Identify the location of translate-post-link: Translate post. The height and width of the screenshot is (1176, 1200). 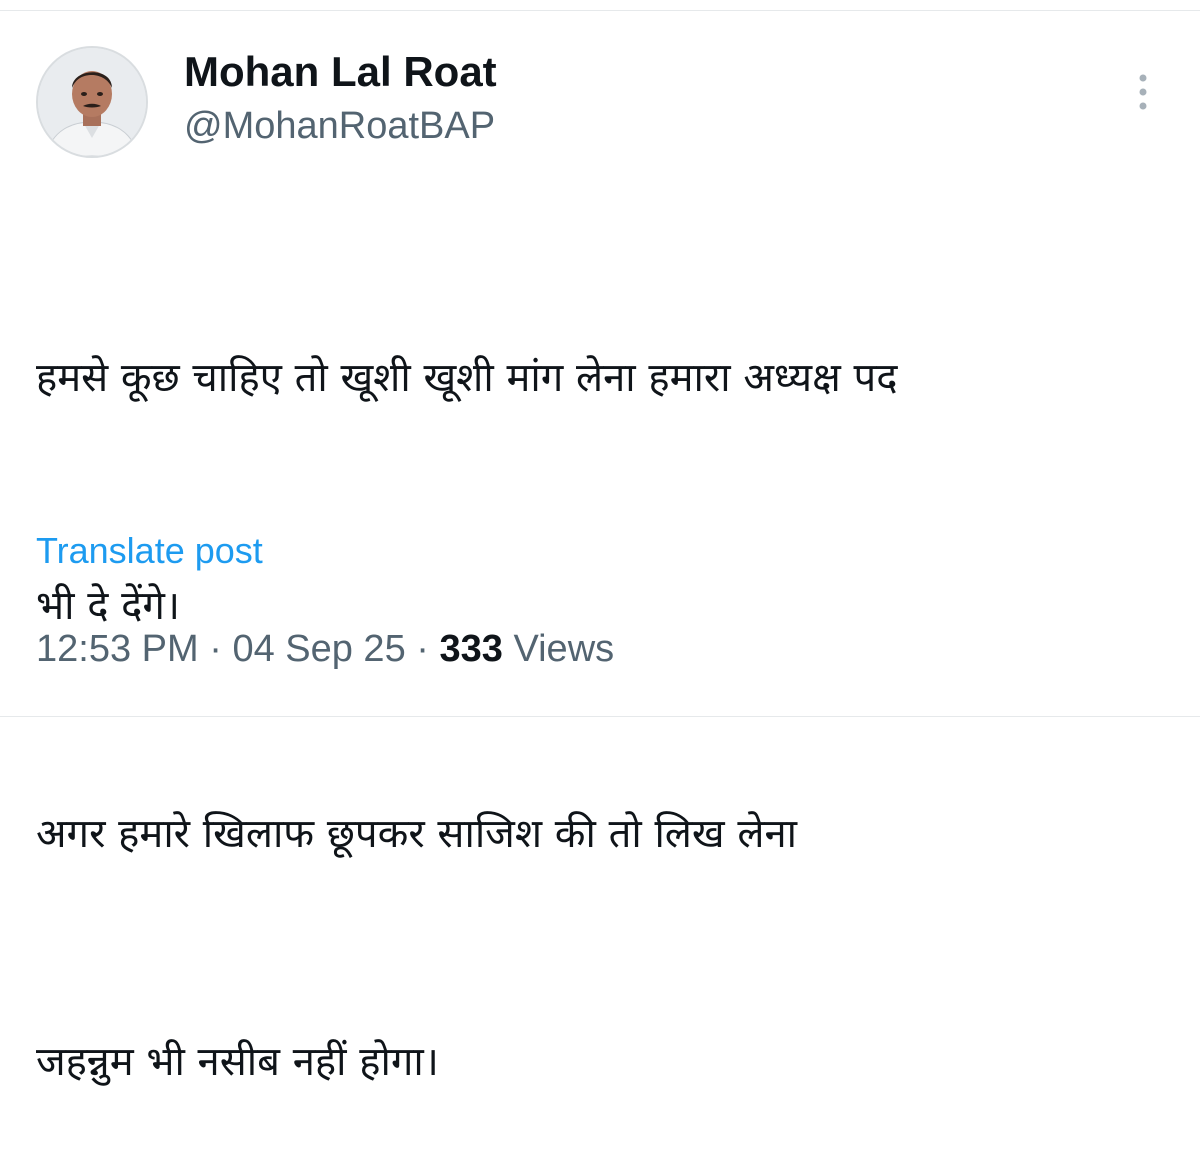
(149, 551).